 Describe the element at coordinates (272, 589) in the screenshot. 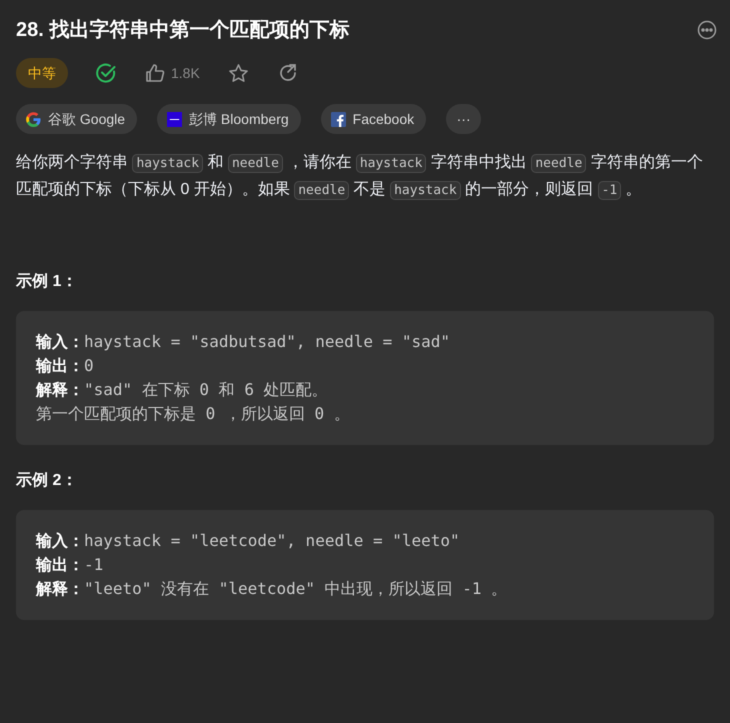

I see `example-line: 解释："leeto" 没有在 "leetcode" 中出现，所以返回 -1 。` at that location.